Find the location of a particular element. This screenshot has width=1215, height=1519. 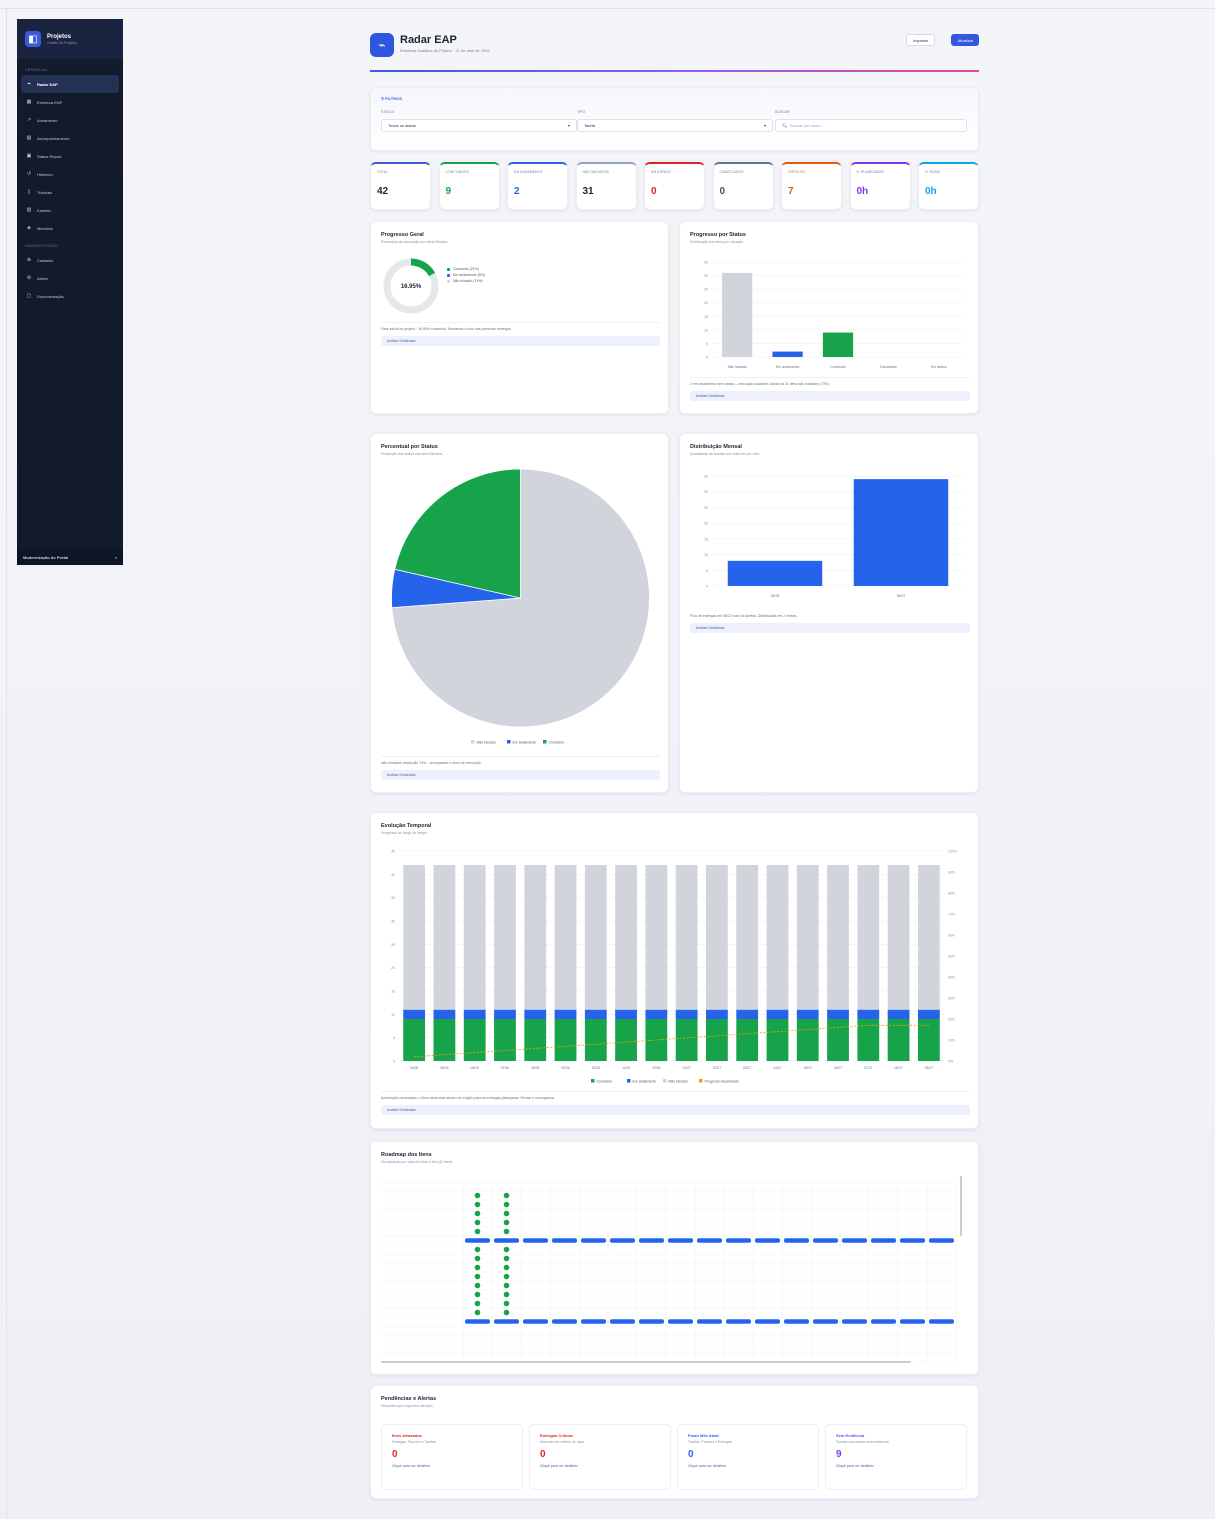

kpi-card: TOTAL 42 is located at coordinates (400, 186).